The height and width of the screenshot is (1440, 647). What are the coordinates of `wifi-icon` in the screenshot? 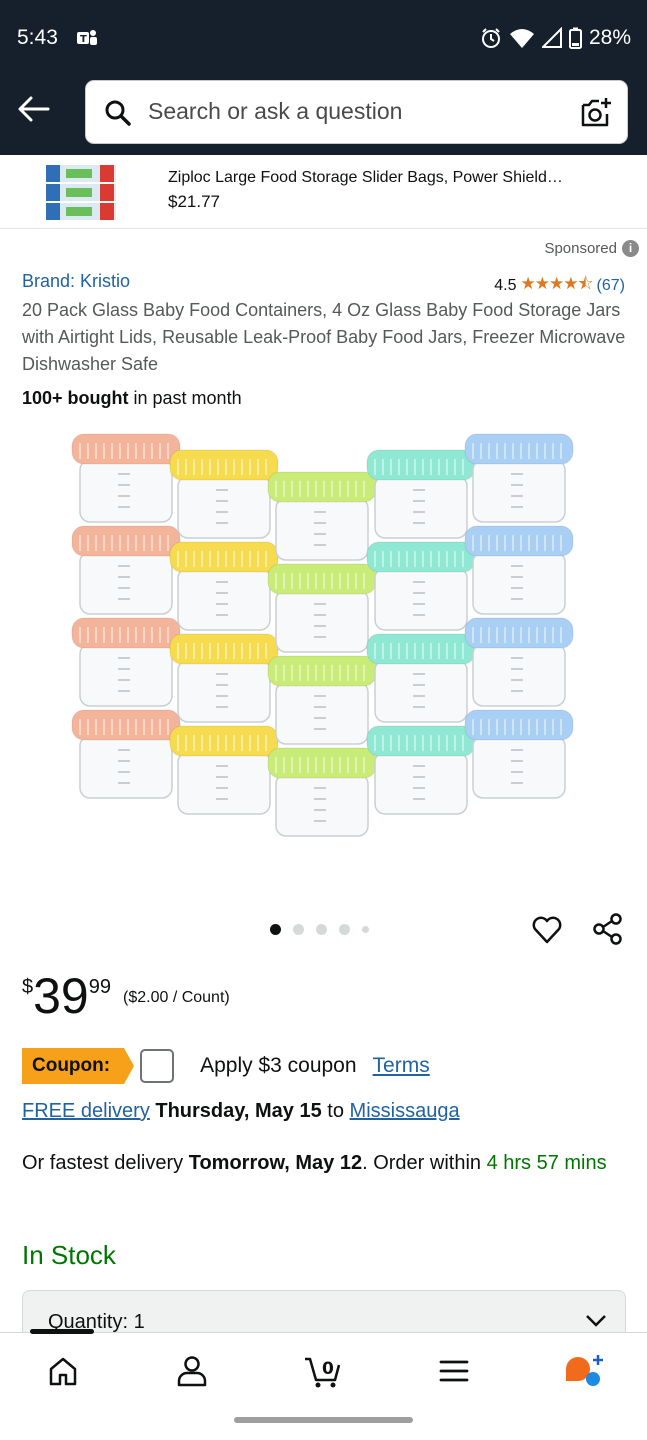 It's located at (521, 38).